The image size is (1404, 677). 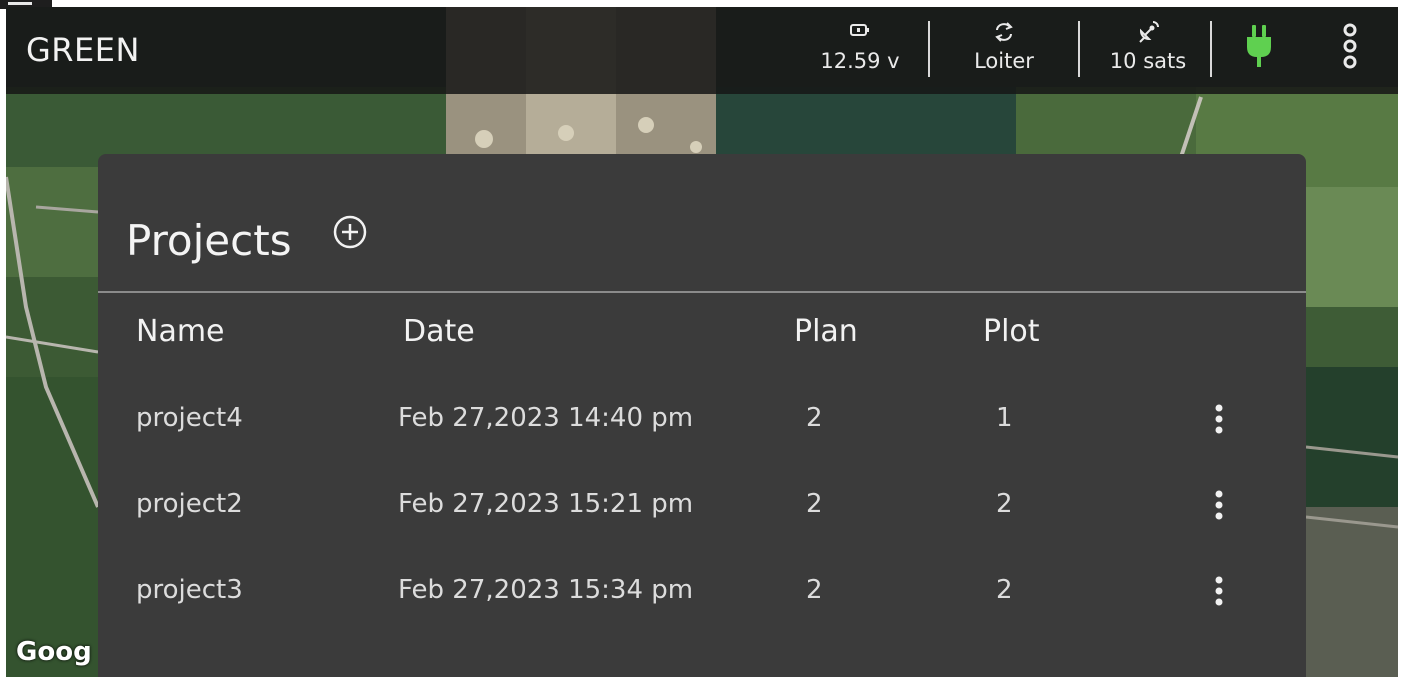 I want to click on battery-status: 12.59 v, so click(x=860, y=51).